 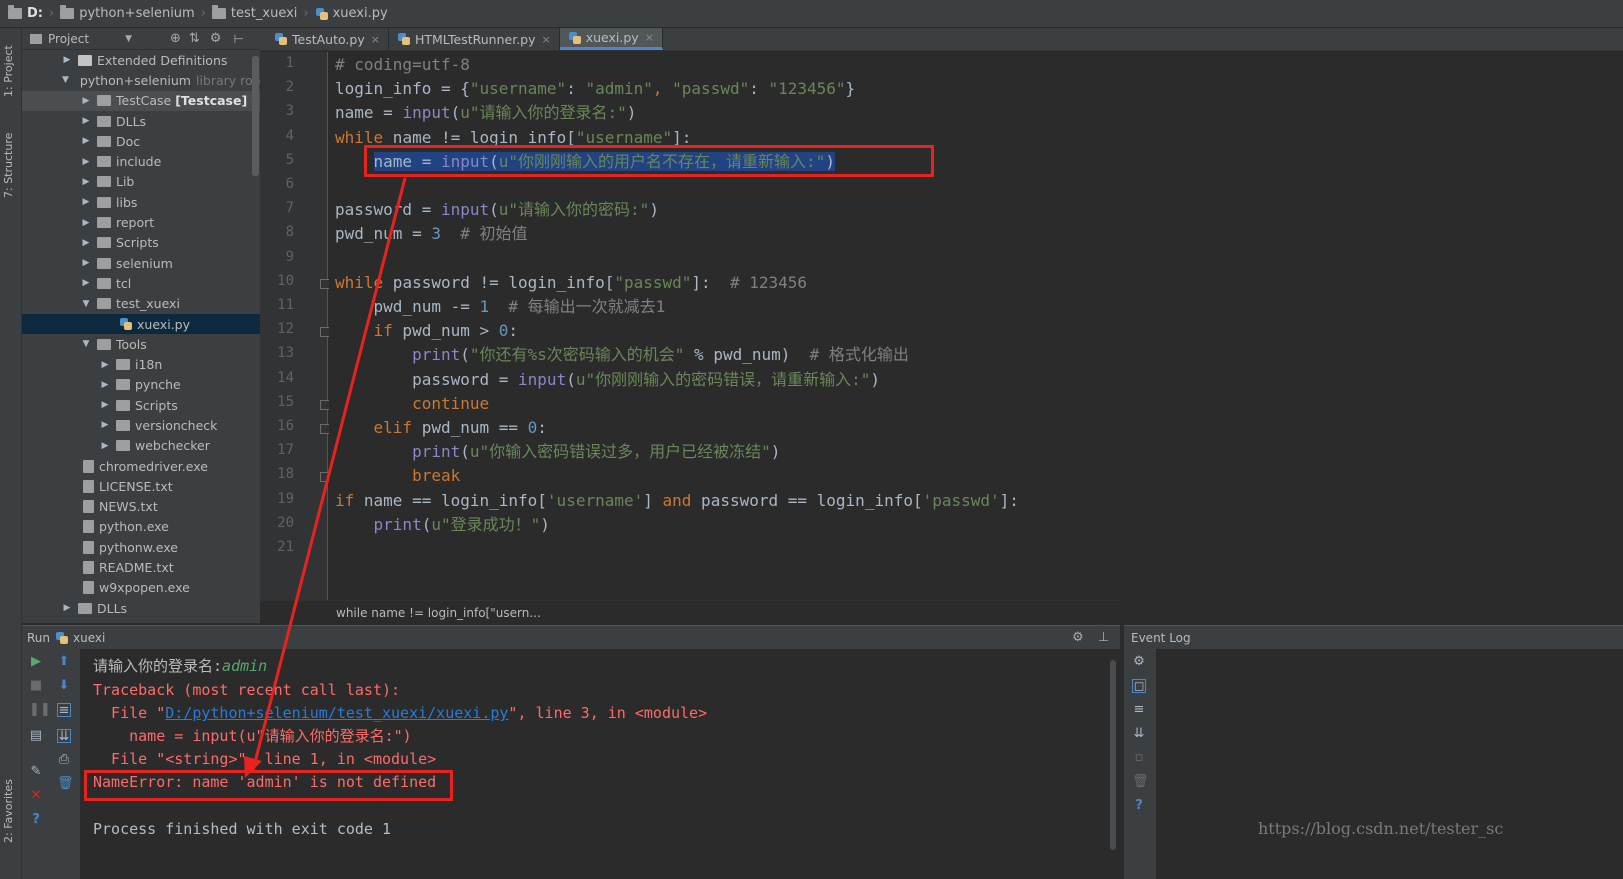 I want to click on close-icon: ✕, so click(x=36, y=796).